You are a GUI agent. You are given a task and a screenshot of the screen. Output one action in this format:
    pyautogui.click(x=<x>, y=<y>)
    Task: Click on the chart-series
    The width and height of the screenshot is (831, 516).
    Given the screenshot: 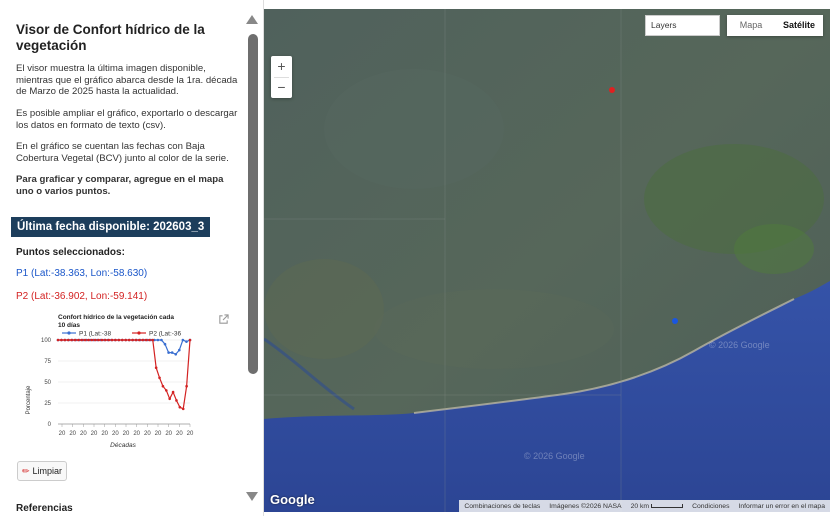 What is the action you would take?
    pyautogui.click(x=124, y=374)
    